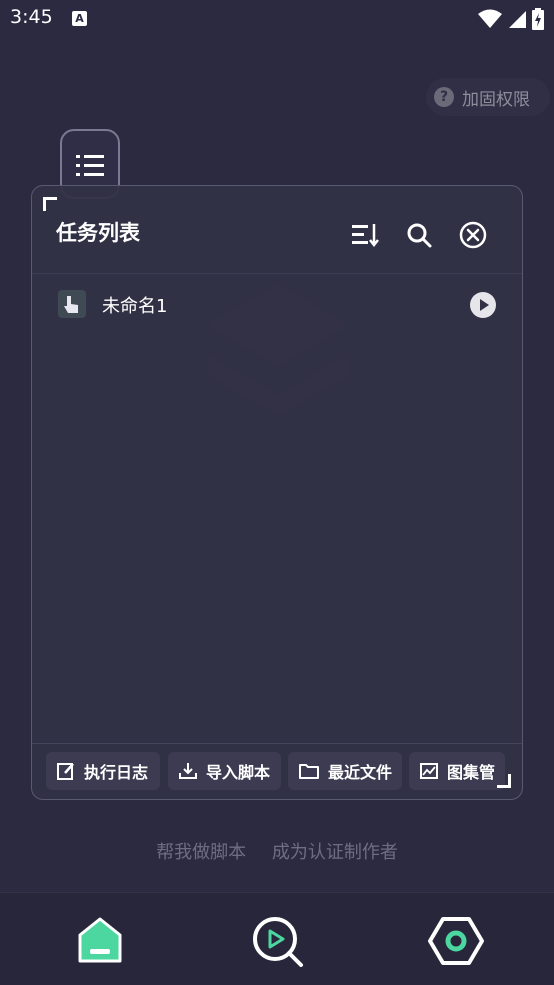 This screenshot has width=554, height=985. I want to click on help-icon: ?, so click(444, 97).